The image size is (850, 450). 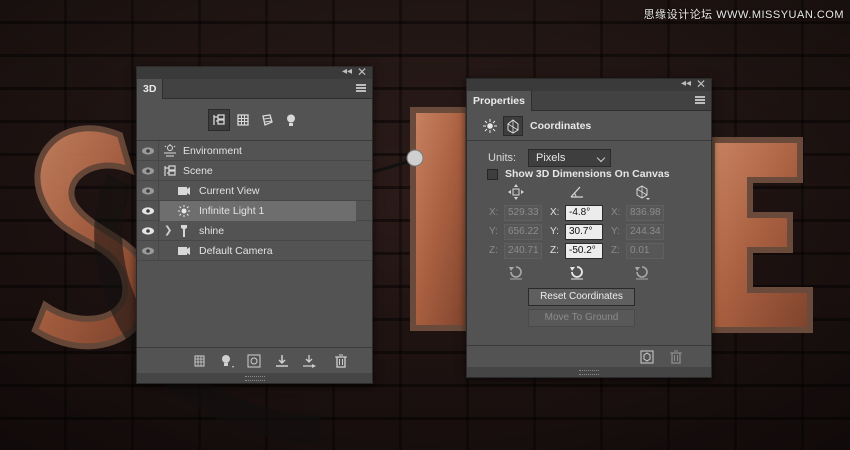 What do you see at coordinates (642, 272) in the screenshot?
I see `reset-scale-icon` at bounding box center [642, 272].